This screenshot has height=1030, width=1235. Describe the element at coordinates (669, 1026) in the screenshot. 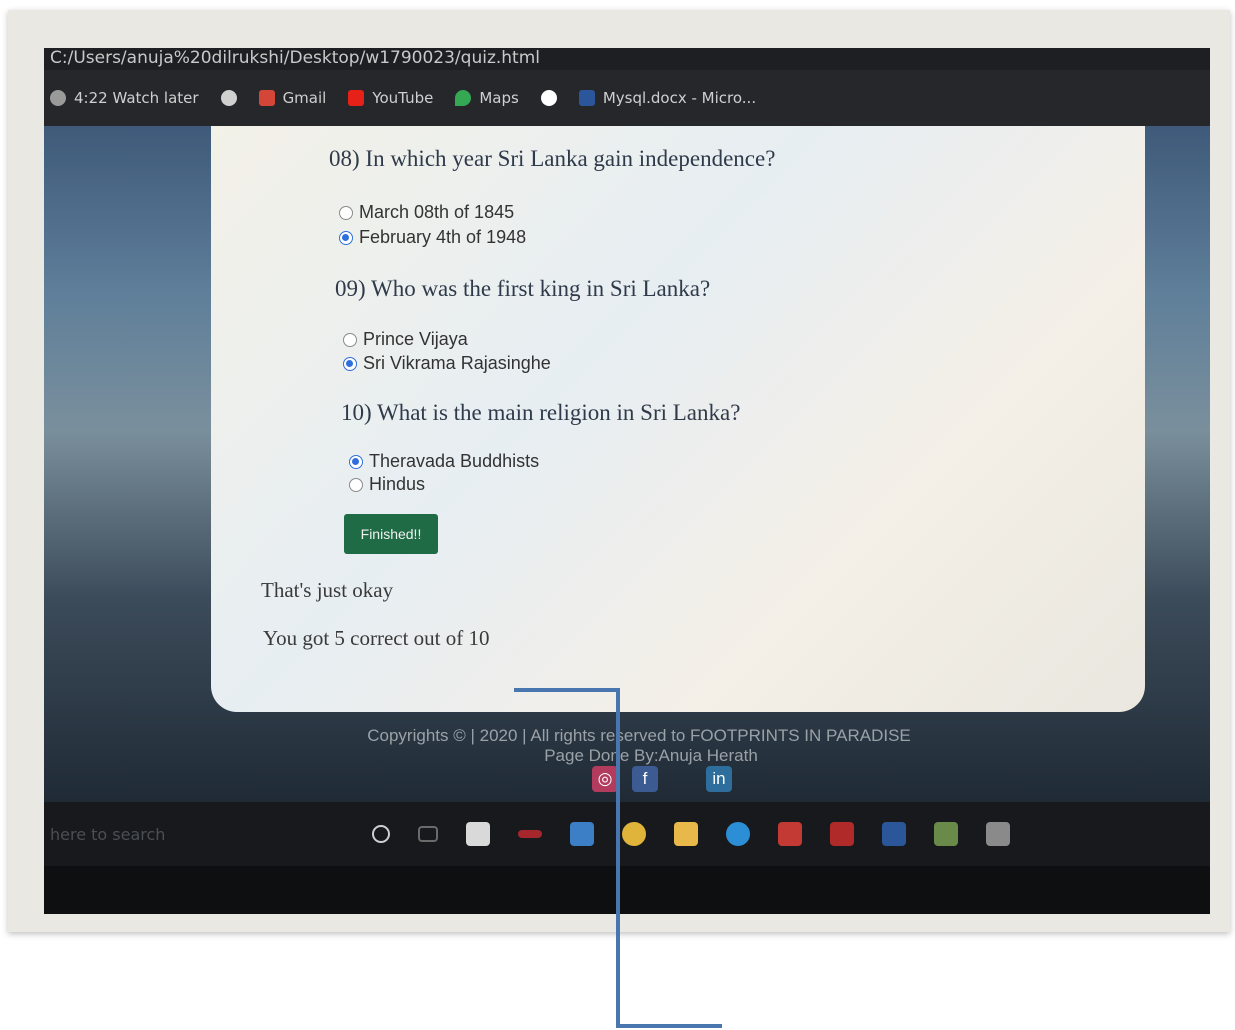

I see `connector-line-bottom` at that location.